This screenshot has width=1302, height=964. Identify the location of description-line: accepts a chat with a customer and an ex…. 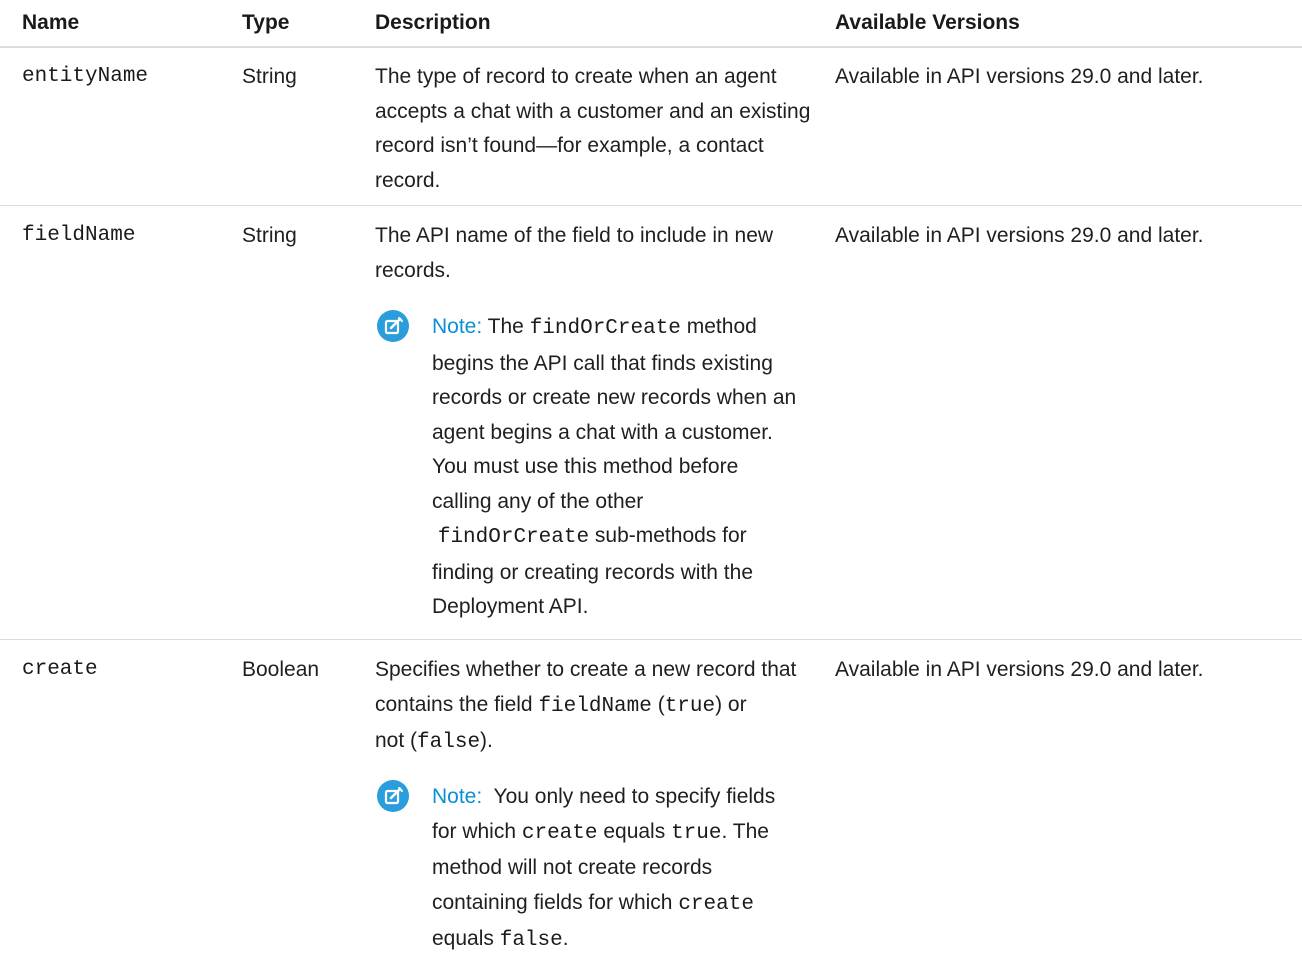
(593, 111).